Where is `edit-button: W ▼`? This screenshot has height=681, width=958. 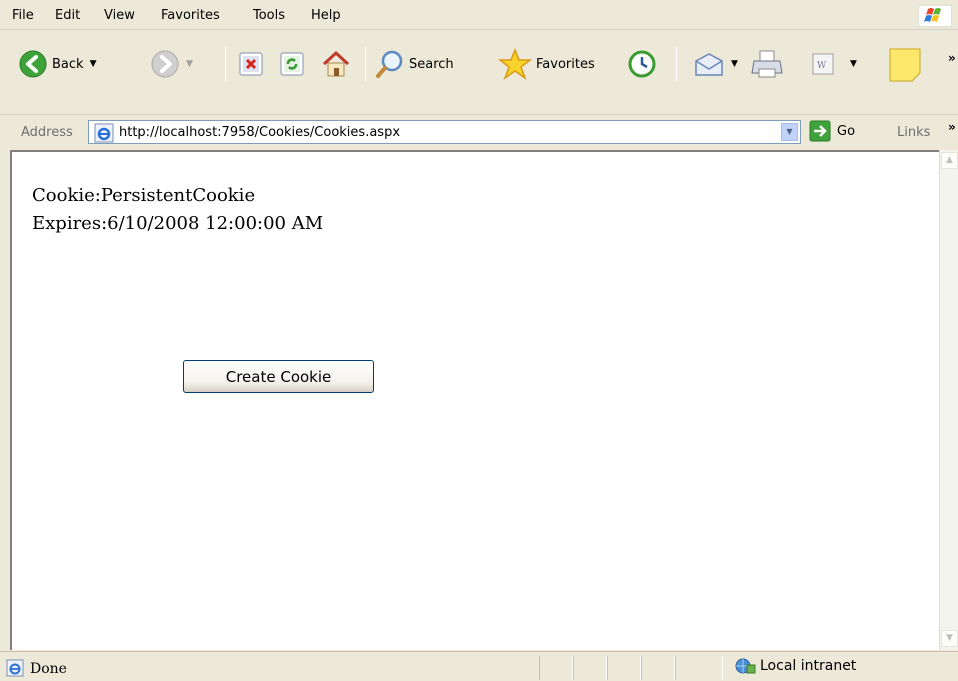
edit-button: W ▼ is located at coordinates (833, 64).